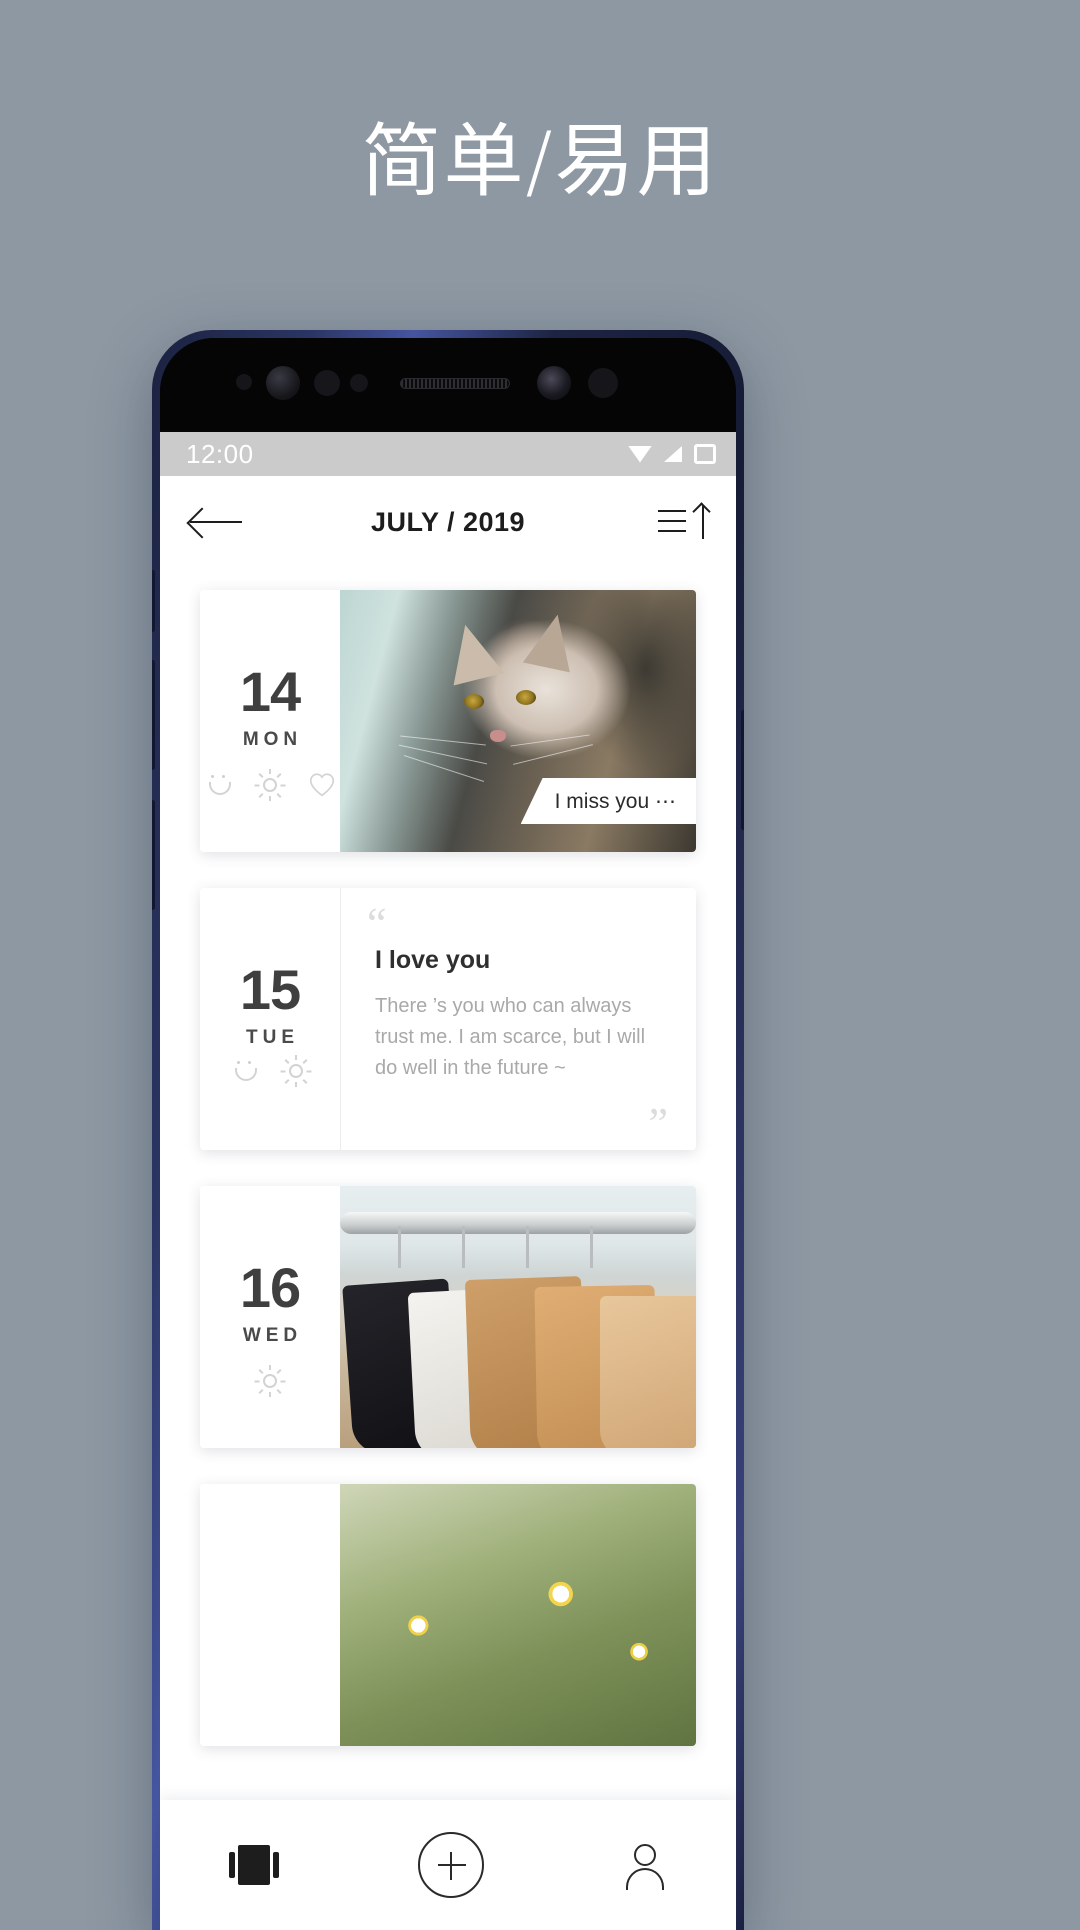 The width and height of the screenshot is (1080, 1930). What do you see at coordinates (608, 801) in the screenshot?
I see `entry-caption-ribbon: I miss you ⋯` at bounding box center [608, 801].